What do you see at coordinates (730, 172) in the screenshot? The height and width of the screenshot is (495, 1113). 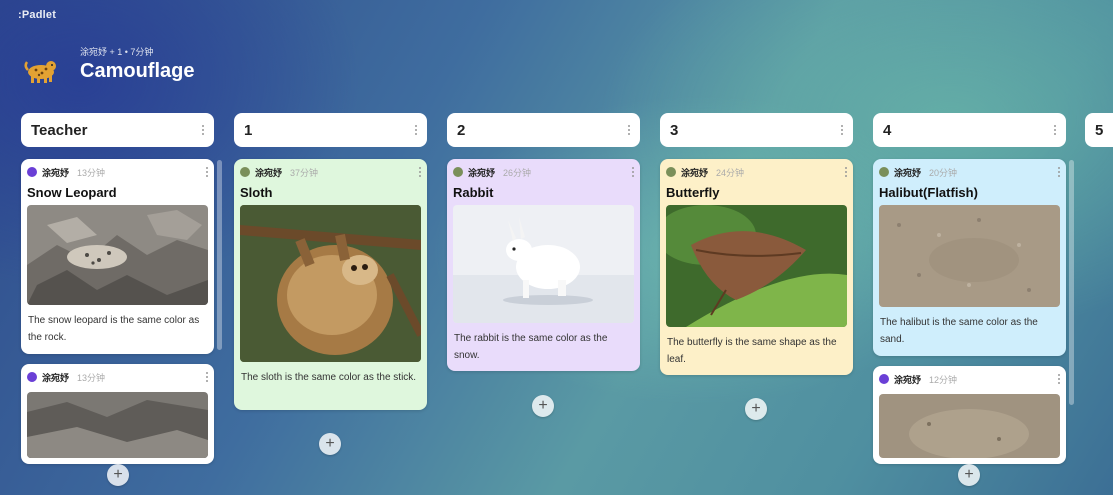 I see `post-time: 24分钟` at bounding box center [730, 172].